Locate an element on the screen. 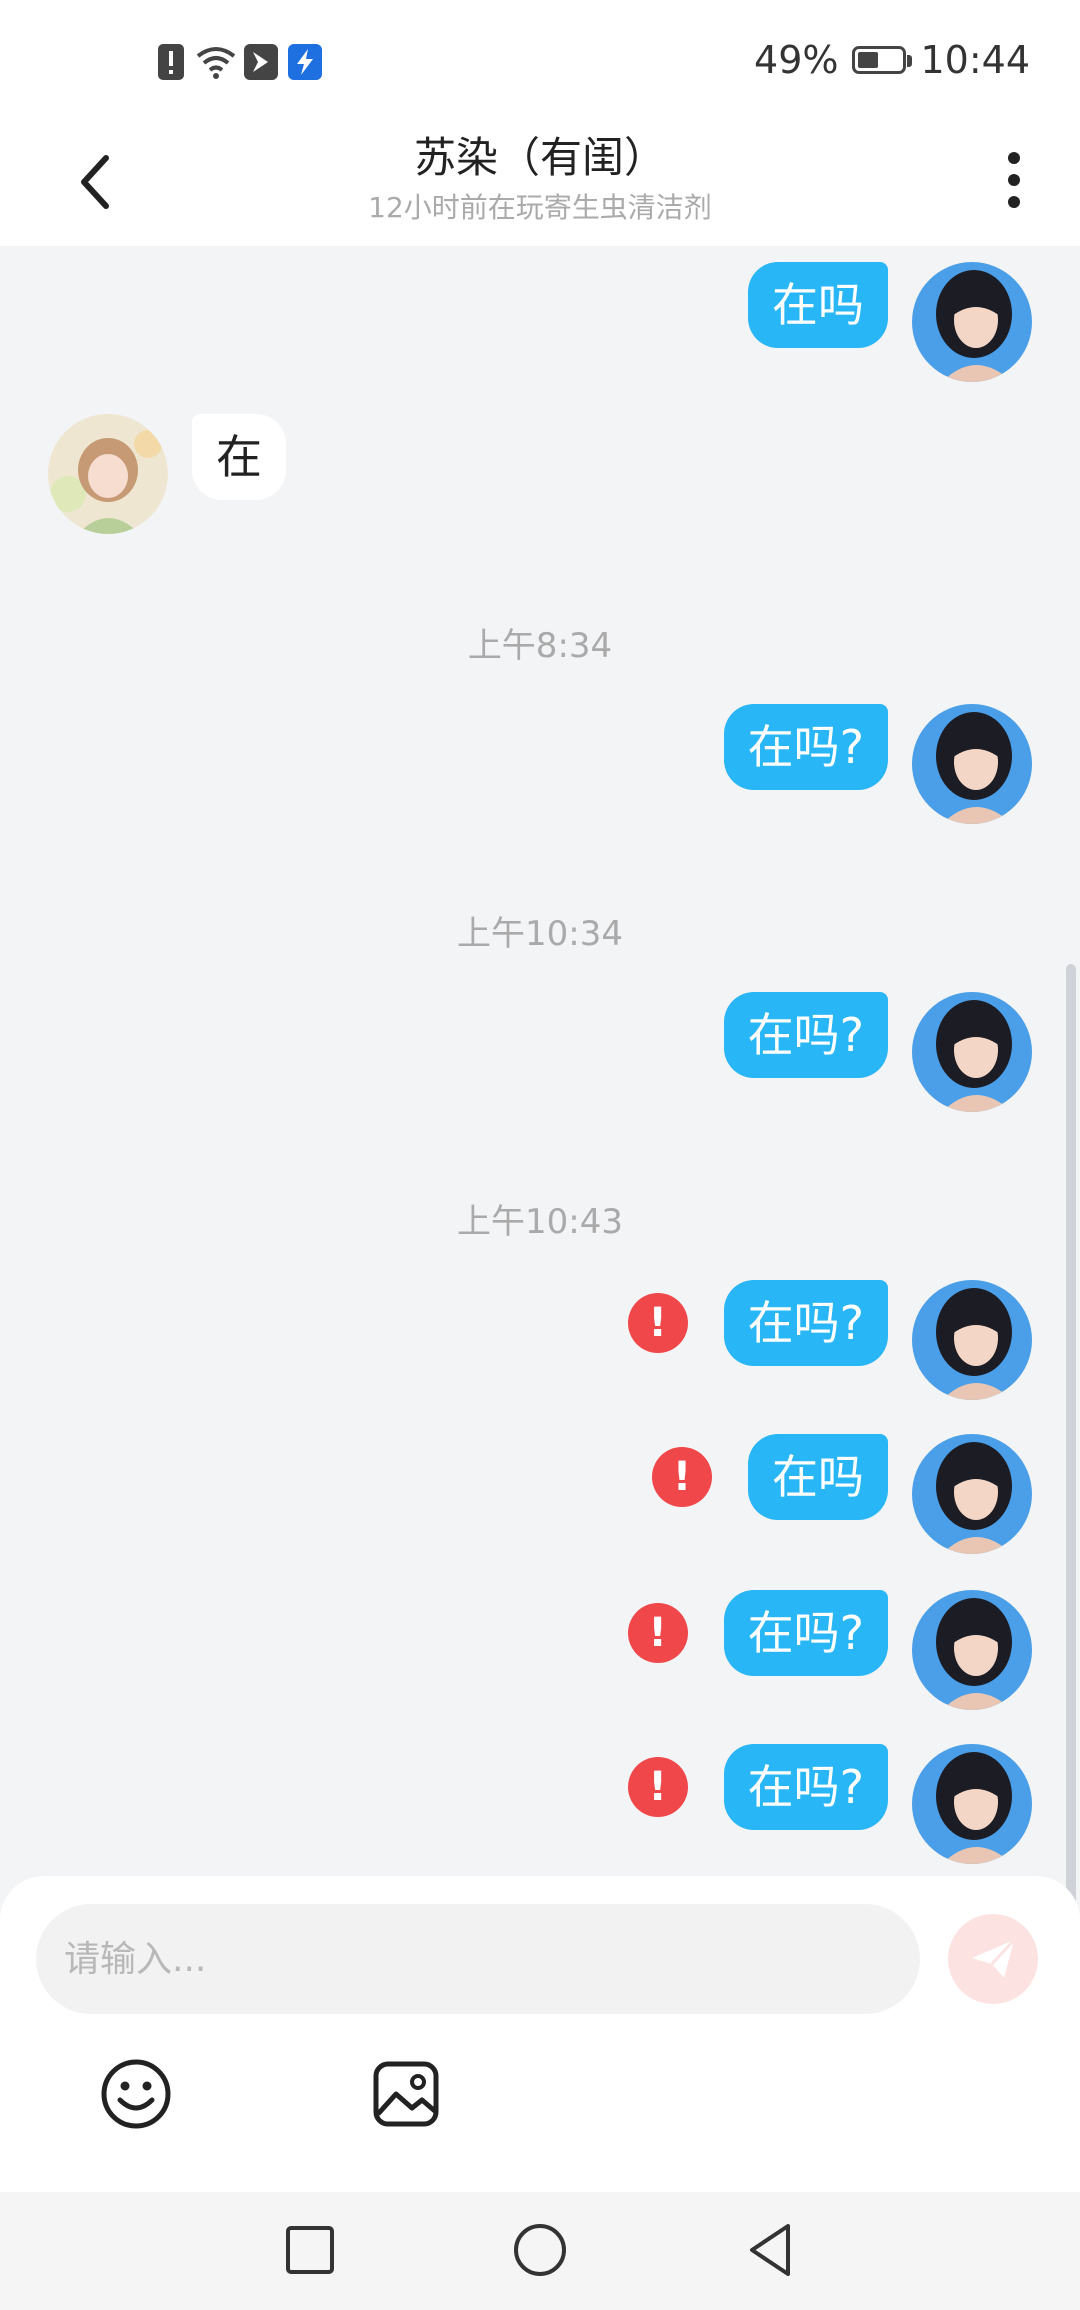 The width and height of the screenshot is (1080, 2310). message-outgoing: 在吗 is located at coordinates (890, 322).